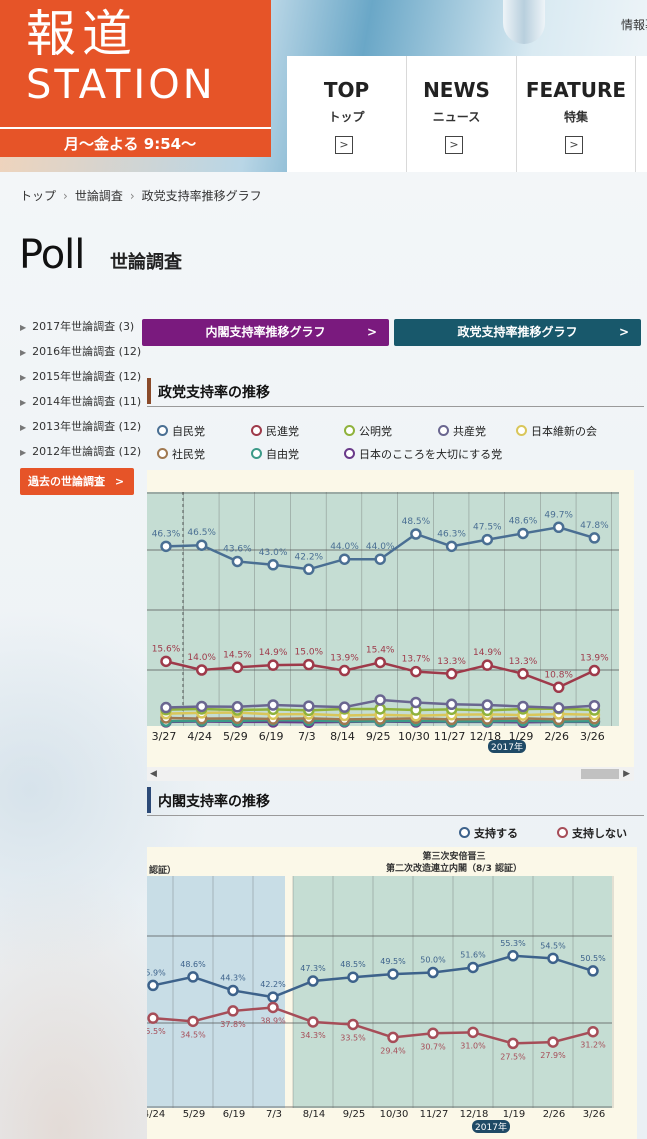 The width and height of the screenshot is (647, 1139). Describe the element at coordinates (156, 972) in the screenshot. I see `data-label: 45.9%` at that location.